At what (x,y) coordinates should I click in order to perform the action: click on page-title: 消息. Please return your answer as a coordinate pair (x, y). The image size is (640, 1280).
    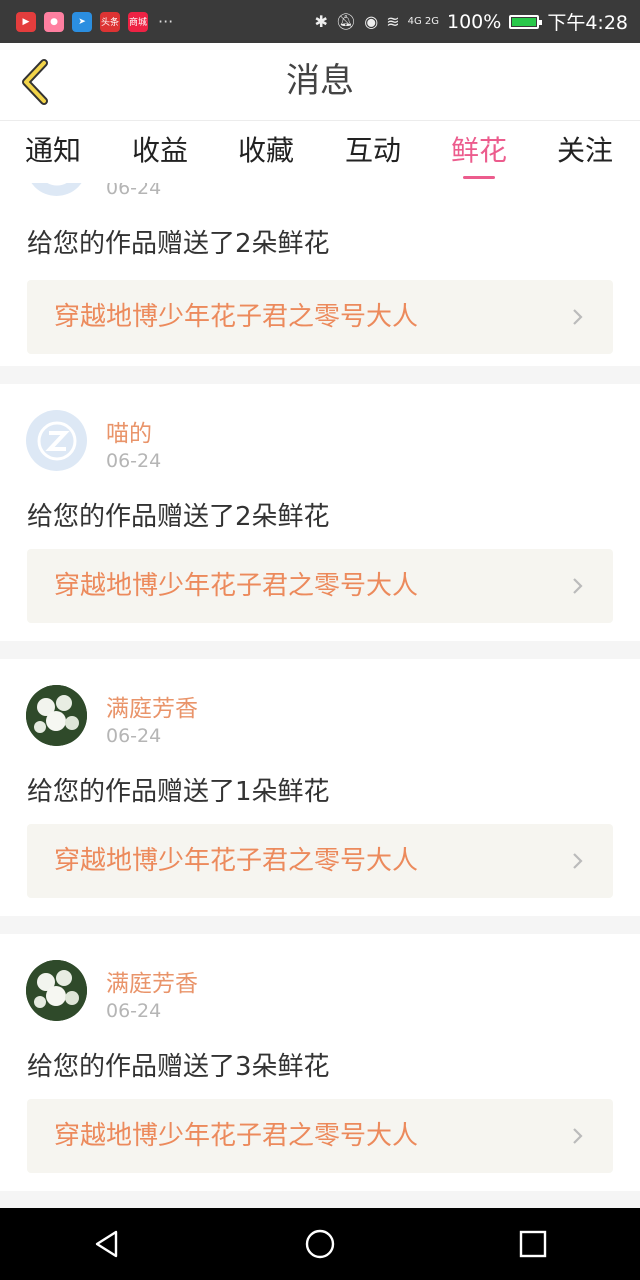
    Looking at the image, I should click on (320, 81).